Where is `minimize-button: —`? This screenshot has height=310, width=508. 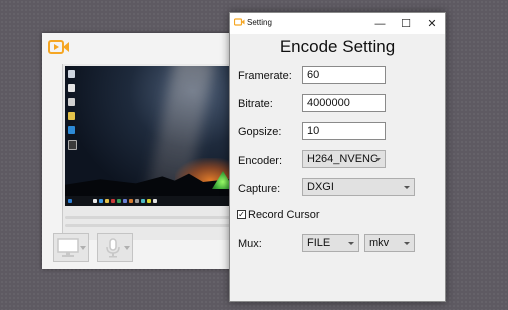
minimize-button: — is located at coordinates (380, 23).